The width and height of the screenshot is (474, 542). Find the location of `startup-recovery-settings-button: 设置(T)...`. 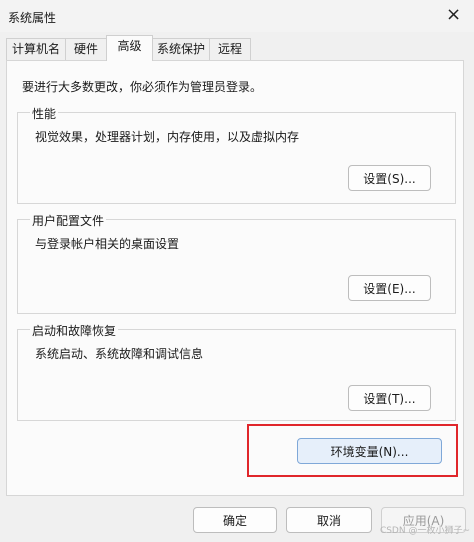

startup-recovery-settings-button: 设置(T)... is located at coordinates (389, 398).